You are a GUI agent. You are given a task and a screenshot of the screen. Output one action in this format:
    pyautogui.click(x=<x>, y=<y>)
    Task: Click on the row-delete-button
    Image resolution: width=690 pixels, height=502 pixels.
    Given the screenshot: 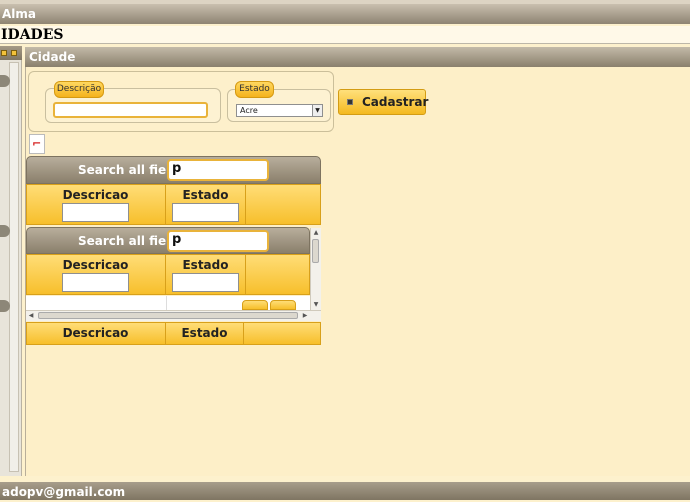 What is the action you would take?
    pyautogui.click(x=283, y=305)
    